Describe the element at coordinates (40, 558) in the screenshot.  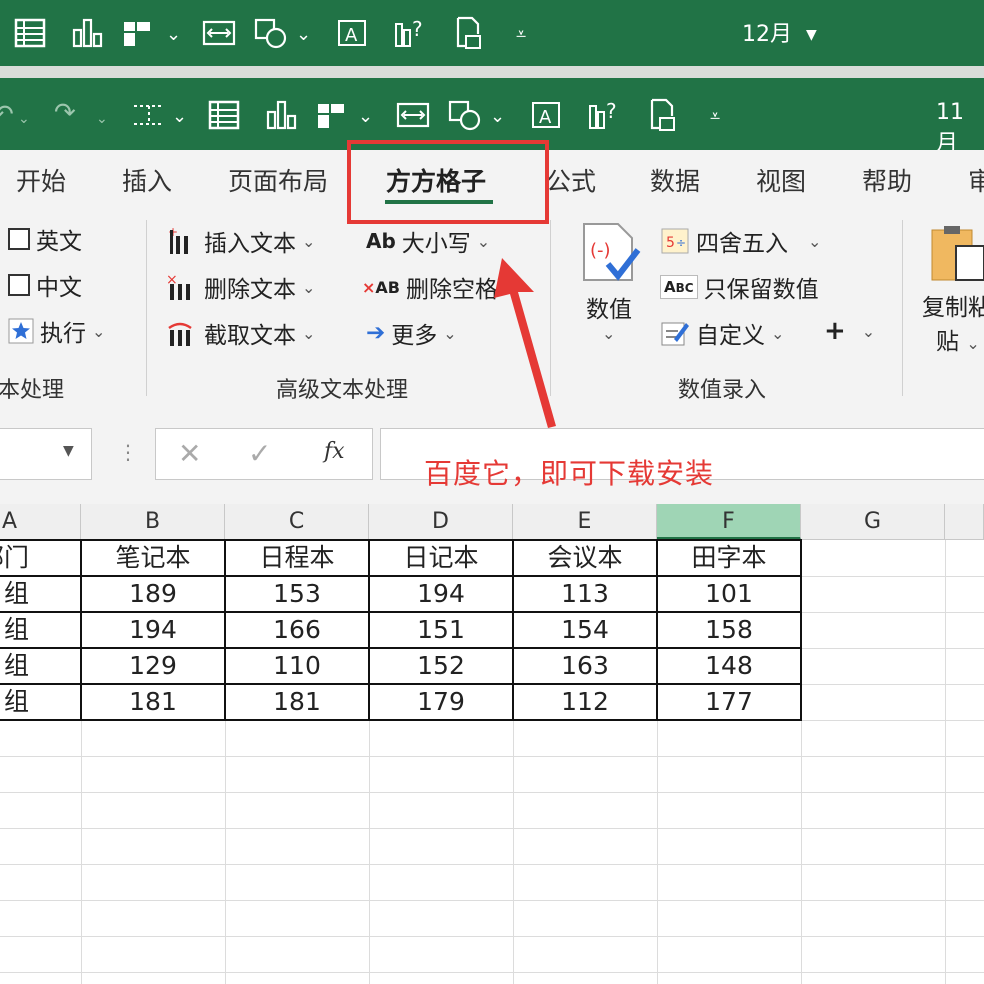
I see `header-cell: 部门` at that location.